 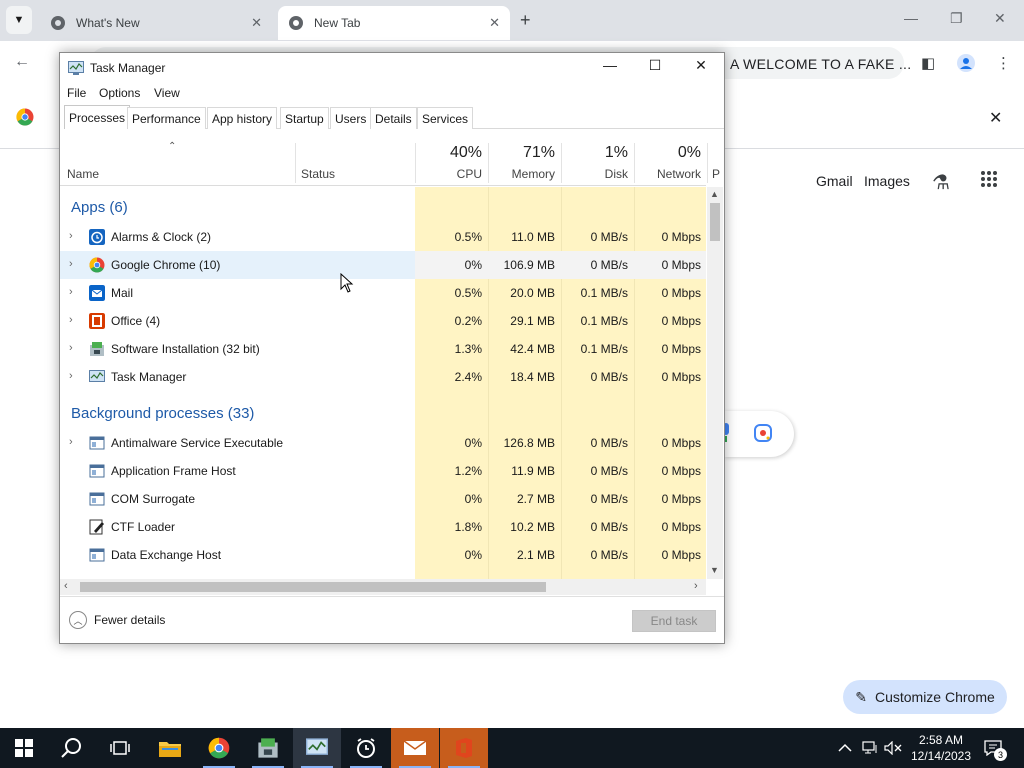 I want to click on images-link: Images, so click(x=887, y=181).